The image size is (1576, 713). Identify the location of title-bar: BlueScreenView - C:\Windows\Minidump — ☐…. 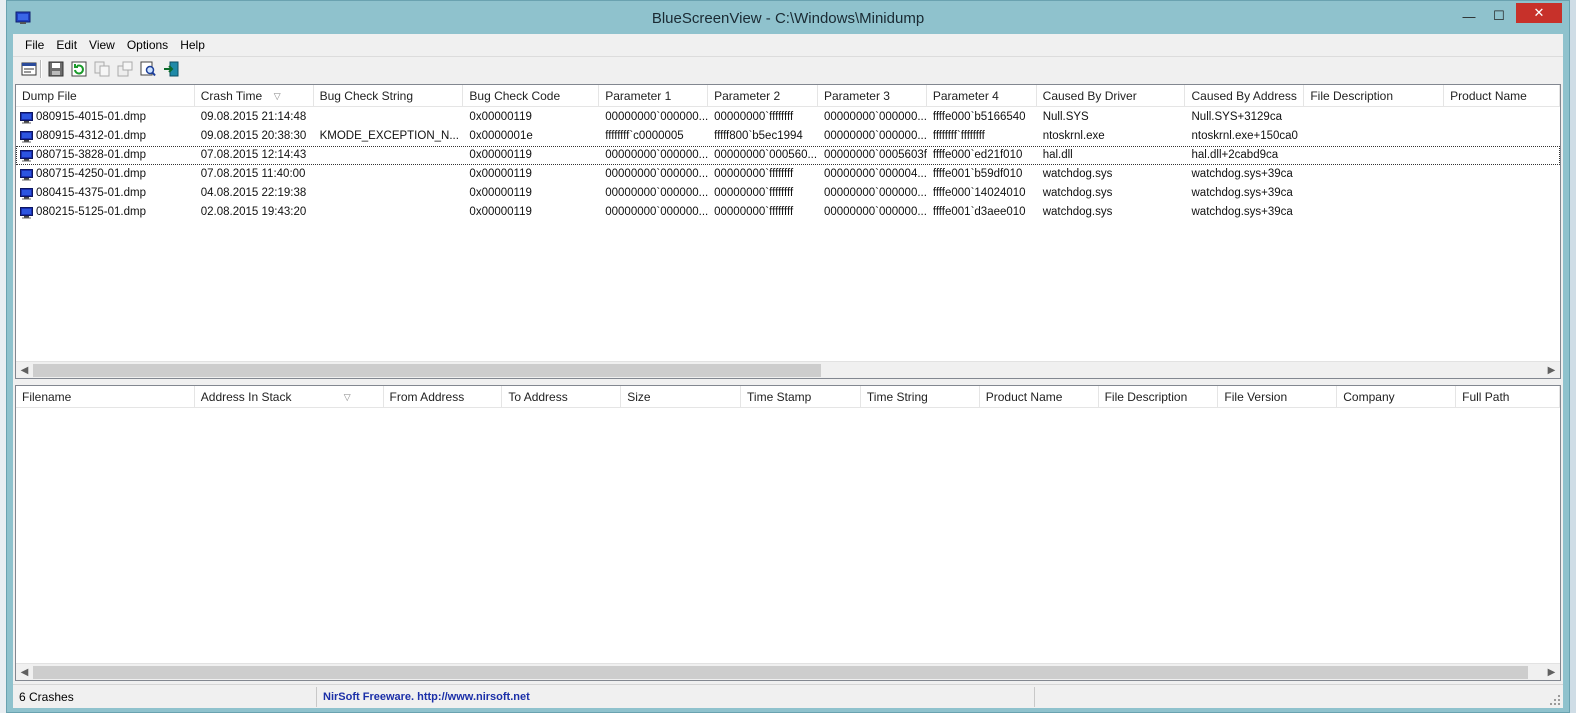
(788, 17).